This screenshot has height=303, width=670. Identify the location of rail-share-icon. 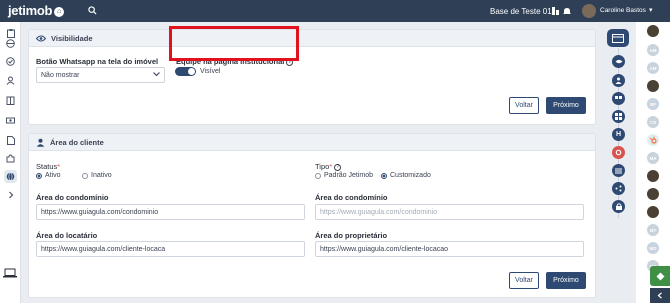
(618, 188).